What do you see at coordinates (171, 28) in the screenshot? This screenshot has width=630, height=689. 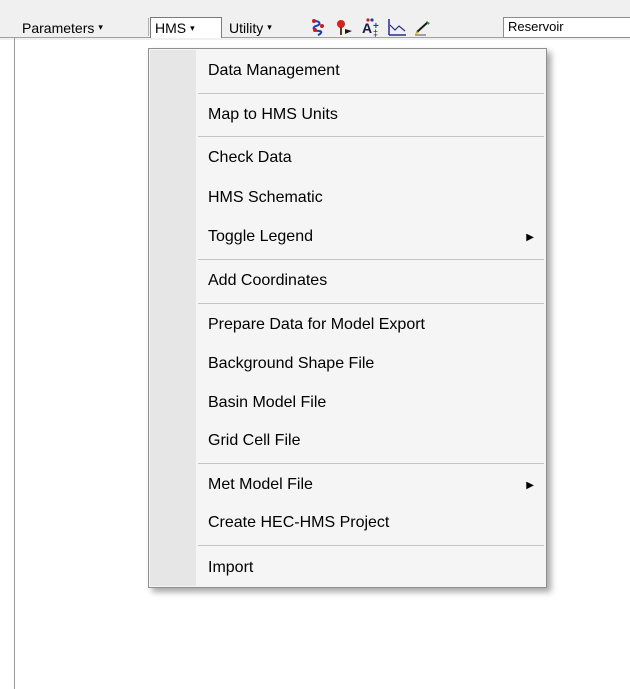 I see `hms-menu-label: HMS` at bounding box center [171, 28].